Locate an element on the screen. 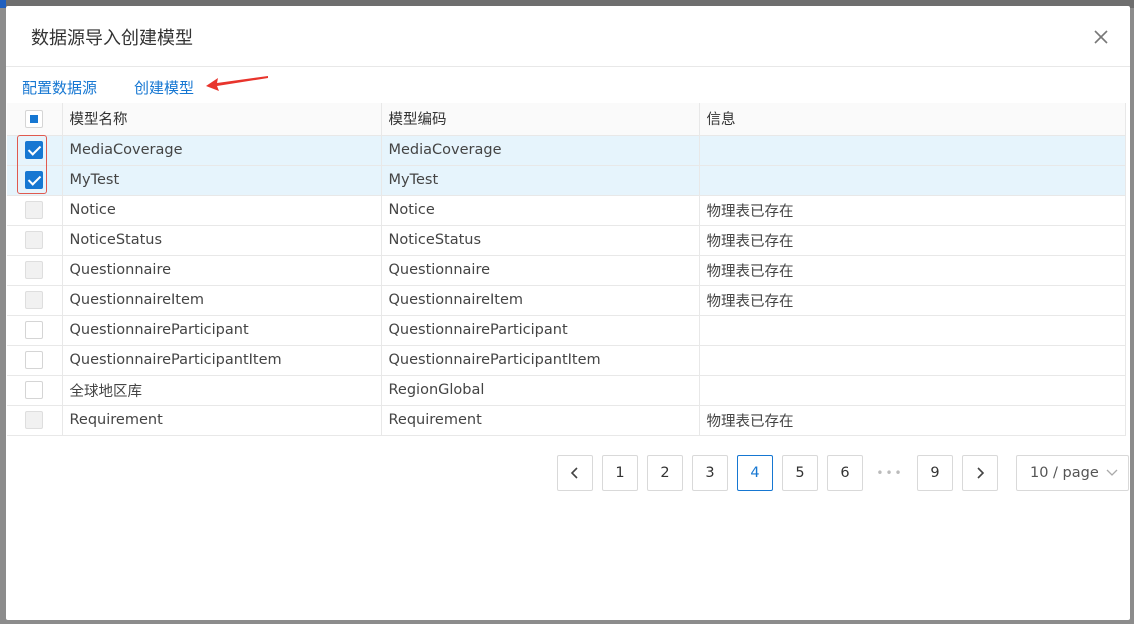 The image size is (1134, 624). model-code-cell: Requirement is located at coordinates (540, 420).